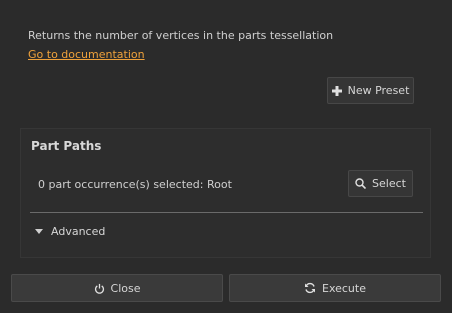 Image resolution: width=452 pixels, height=313 pixels. What do you see at coordinates (99, 288) in the screenshot?
I see `power-icon` at bounding box center [99, 288].